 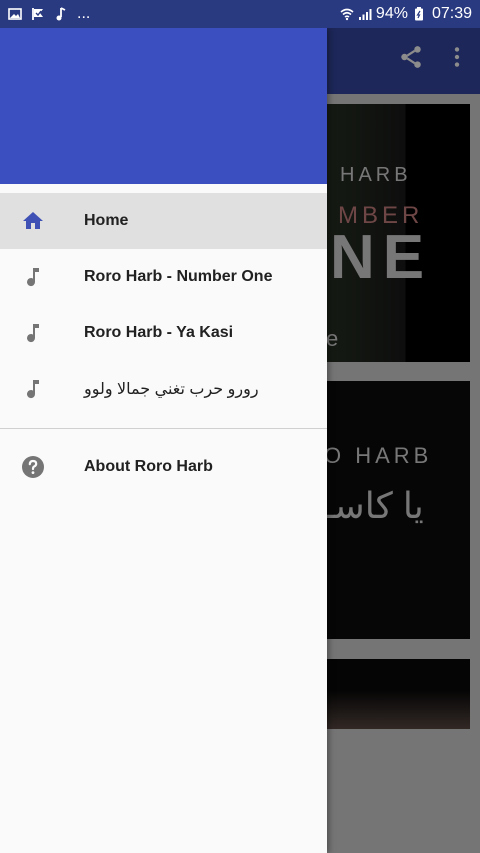 I want to click on battery-icon, so click(x=418, y=14).